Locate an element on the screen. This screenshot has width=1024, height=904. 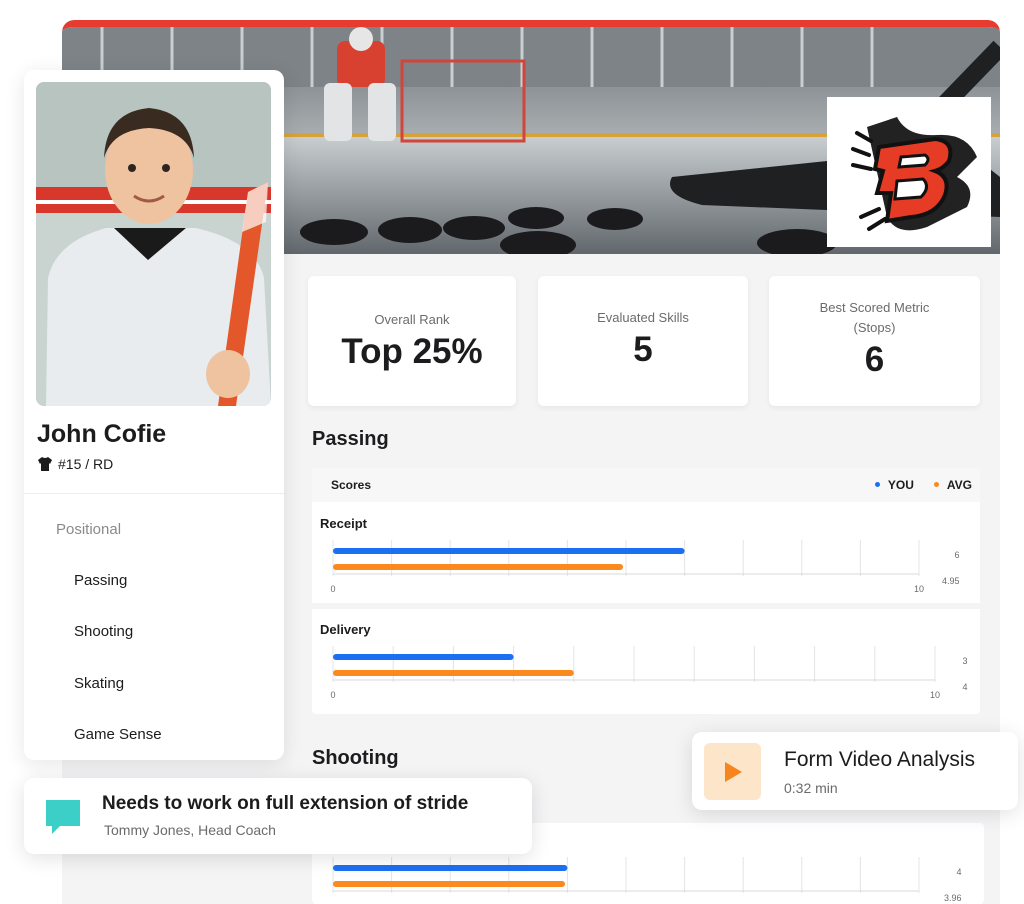
metric-receipt: Receipt 6 4.95 0 10 is located at coordinates (646, 556).